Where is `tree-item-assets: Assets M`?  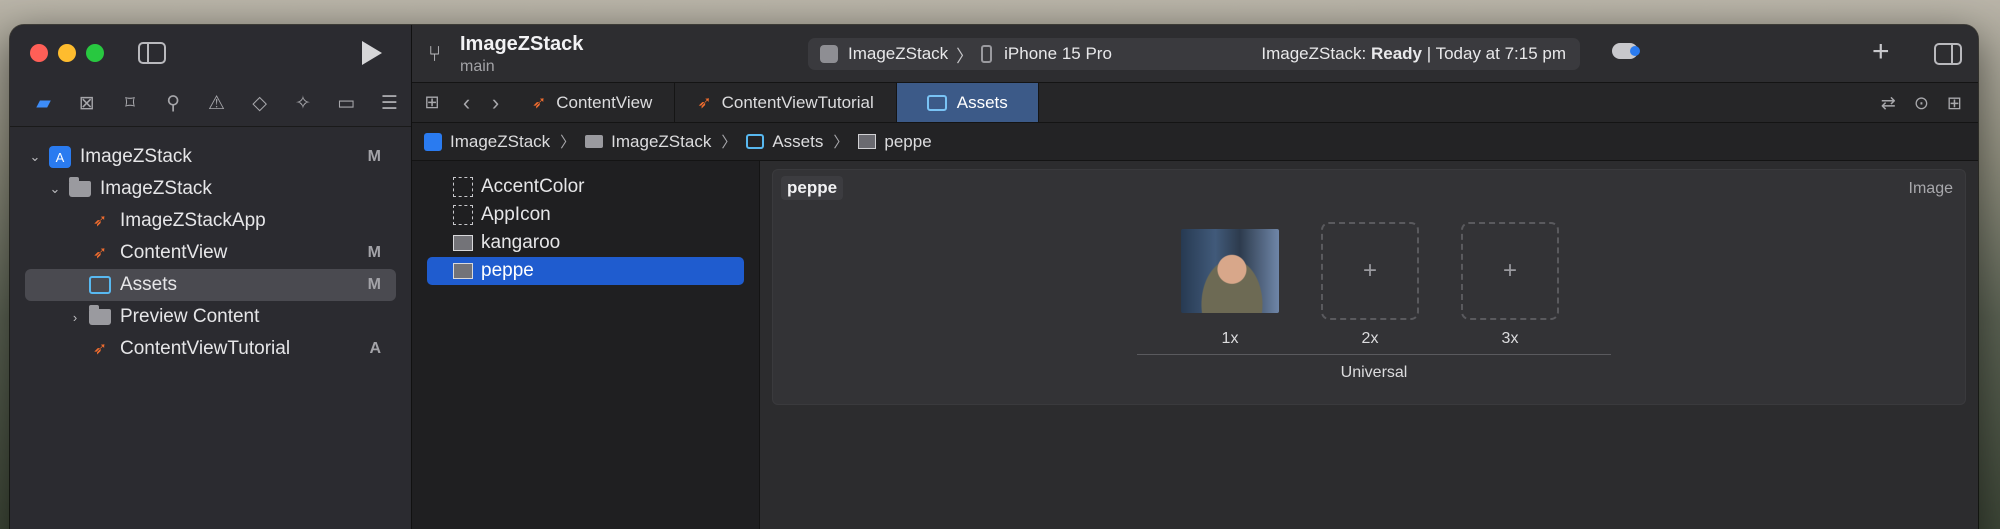 tree-item-assets: Assets M is located at coordinates (210, 285).